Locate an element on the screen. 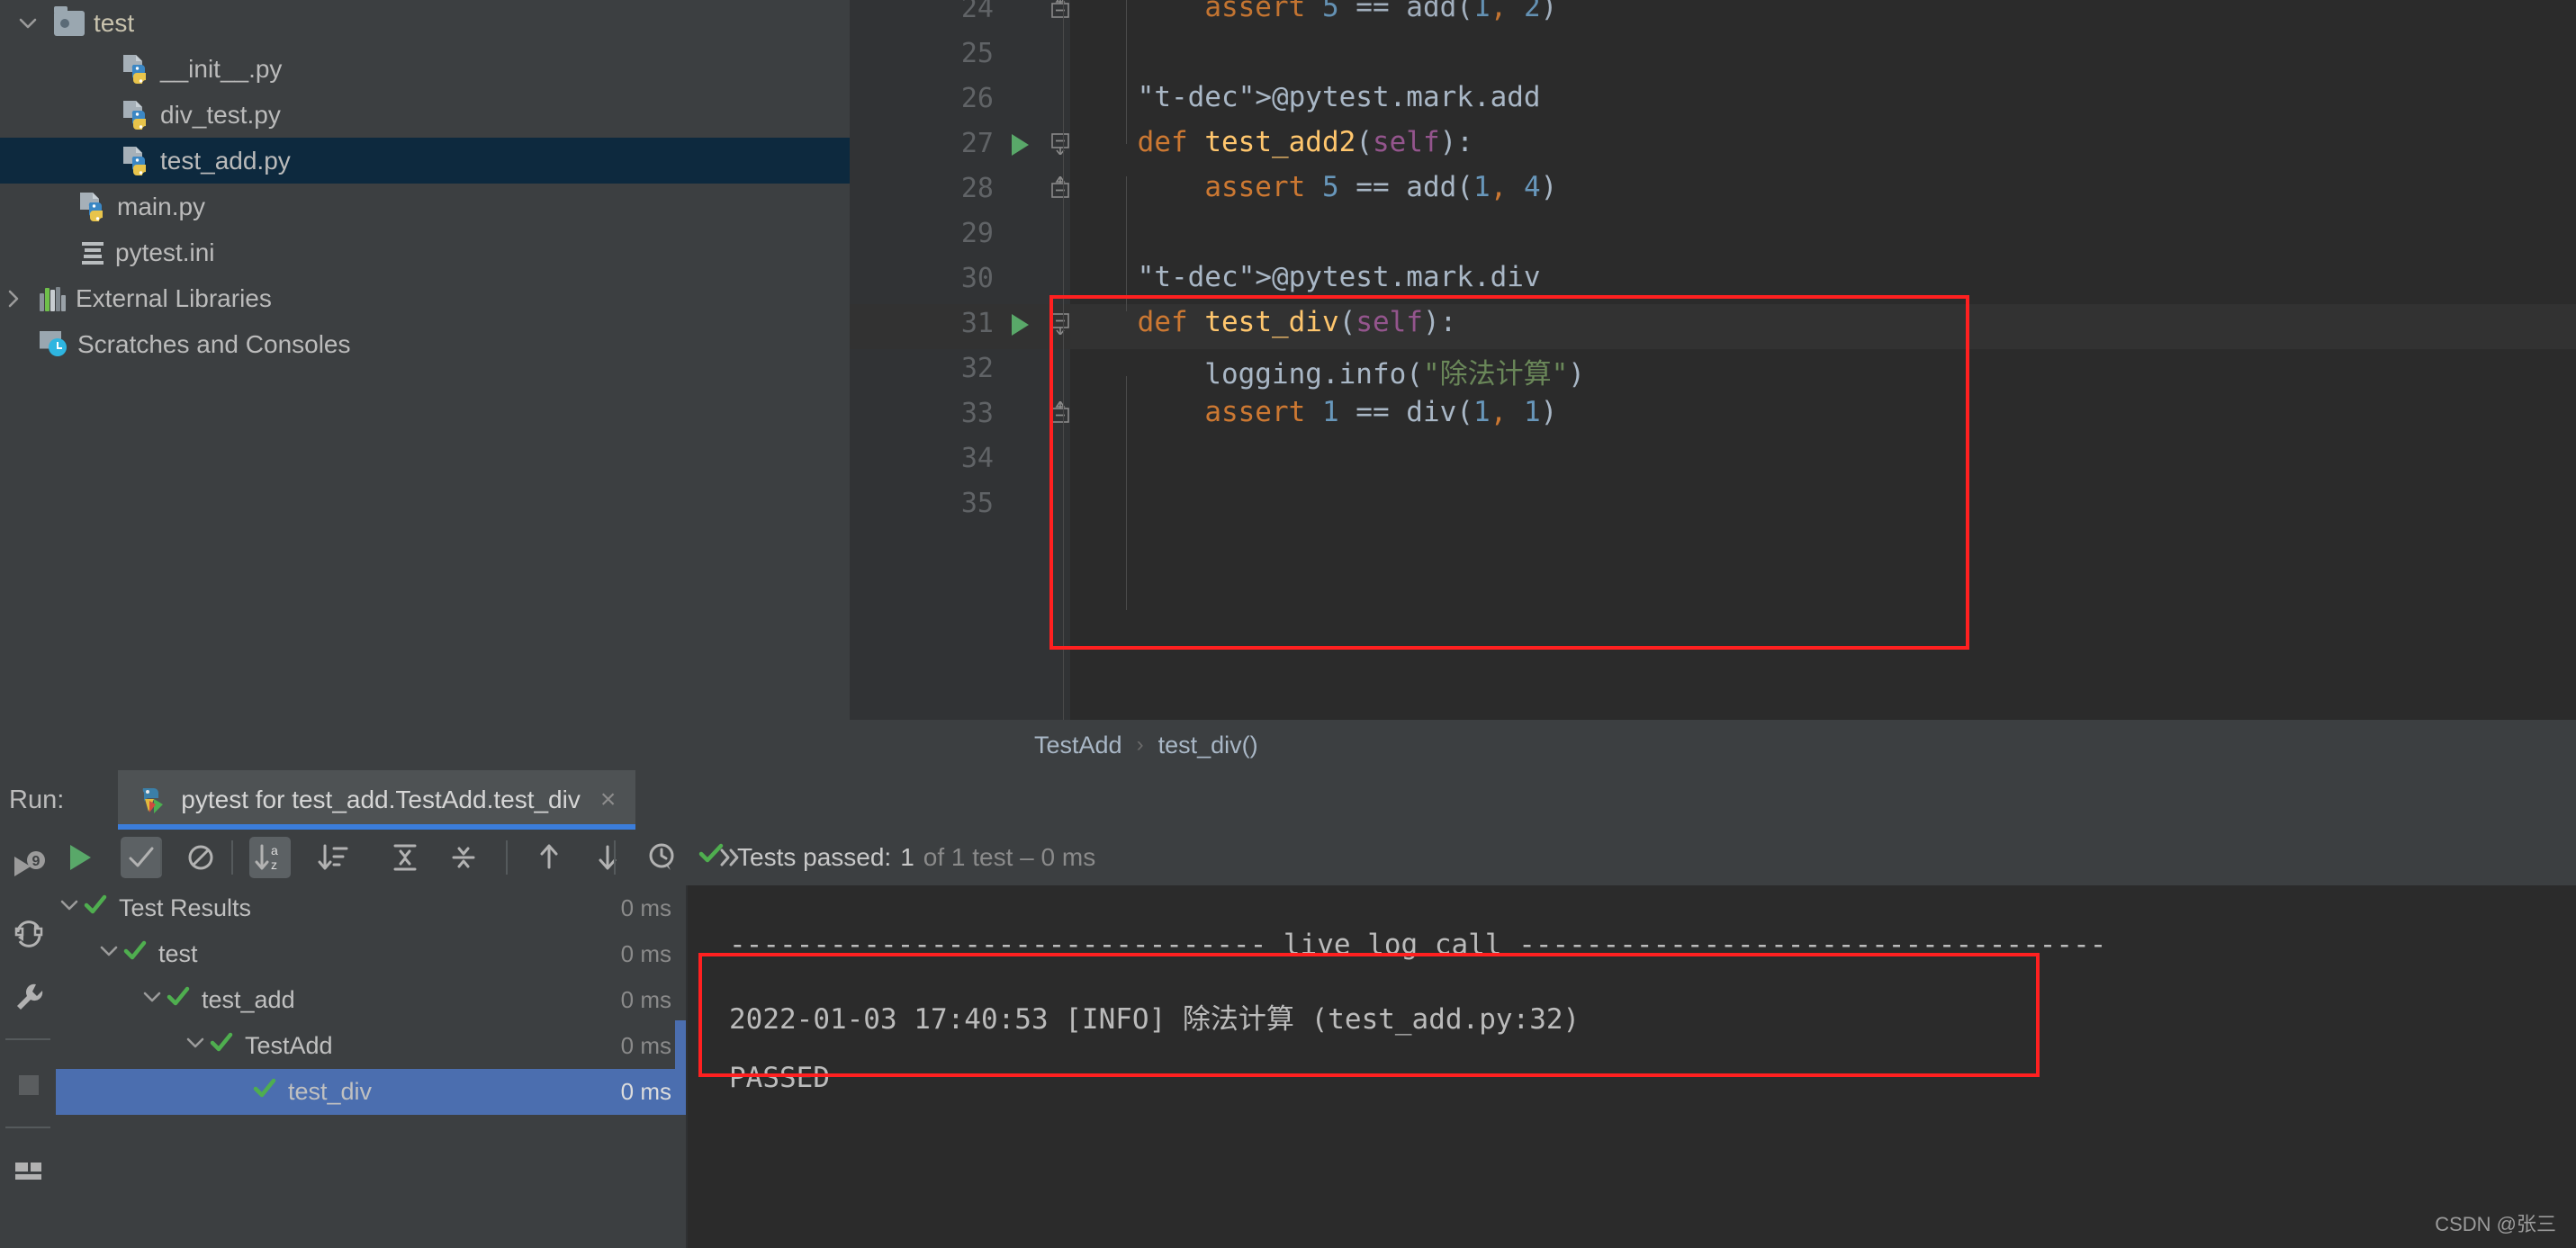 The image size is (2576, 1248). test-status-line: Tests passed: 1 of 1 test – 0 ms is located at coordinates (896, 857).